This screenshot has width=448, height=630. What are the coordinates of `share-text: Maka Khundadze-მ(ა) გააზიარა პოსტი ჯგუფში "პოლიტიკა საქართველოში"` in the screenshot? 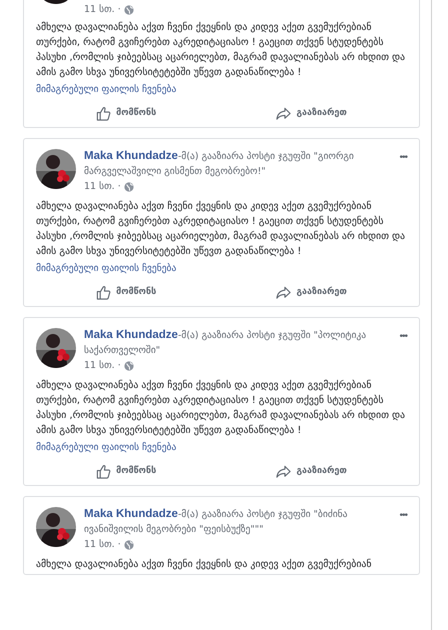 It's located at (226, 343).